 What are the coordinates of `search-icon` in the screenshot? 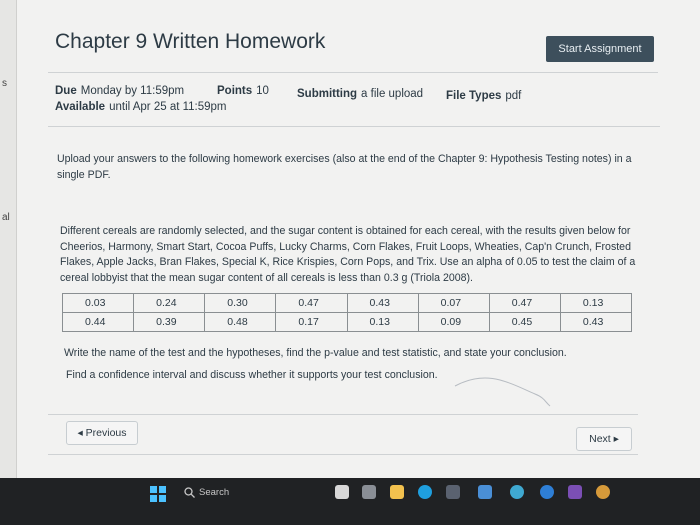 It's located at (189, 492).